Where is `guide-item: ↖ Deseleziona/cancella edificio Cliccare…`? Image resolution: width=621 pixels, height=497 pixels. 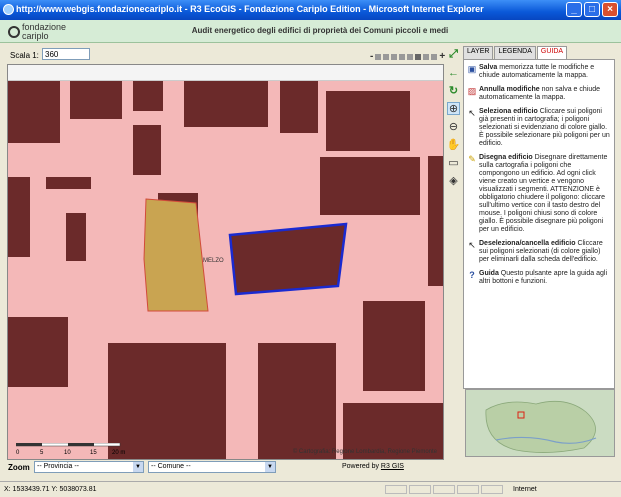
guide-item: ↖ Deseleziona/cancella edificio Cliccare… is located at coordinates (539, 252).